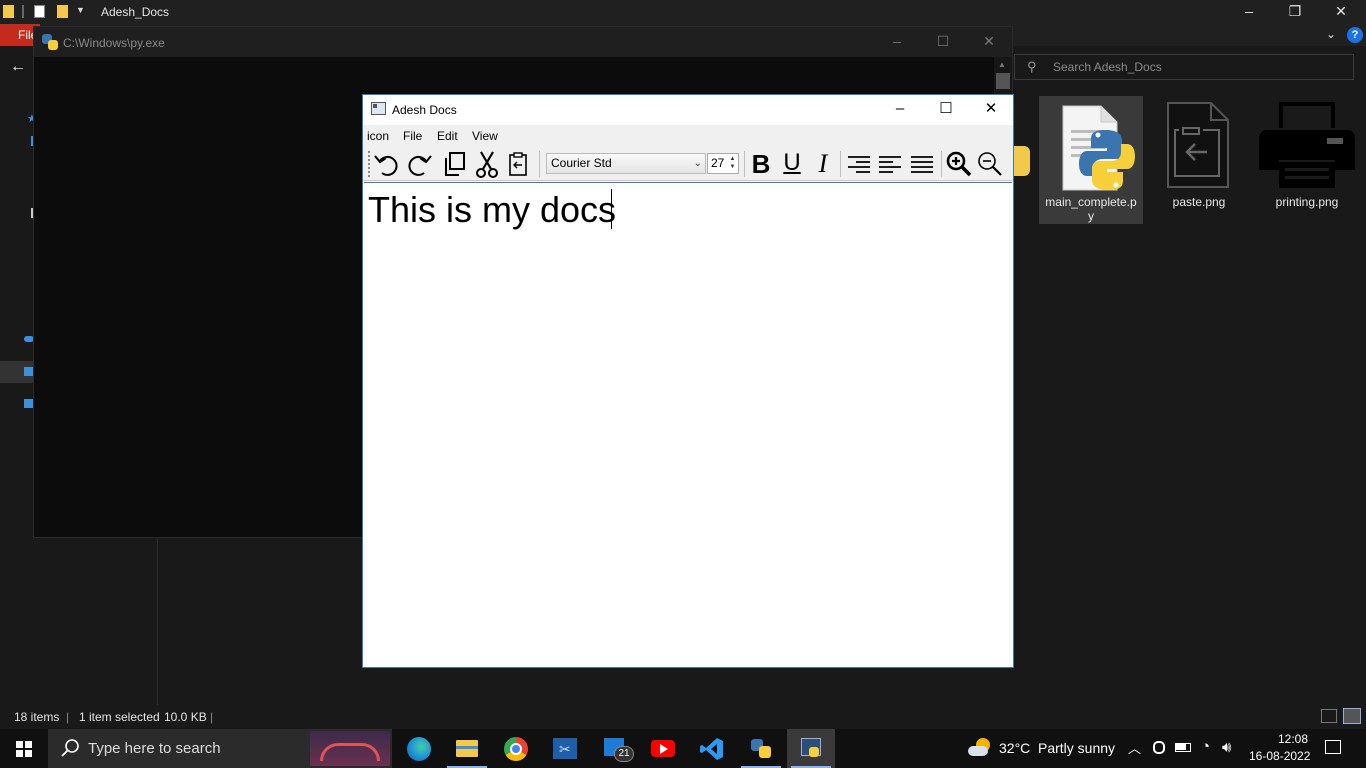 Image resolution: width=1366 pixels, height=768 pixels. What do you see at coordinates (412, 136) in the screenshot?
I see `menu-file: File` at bounding box center [412, 136].